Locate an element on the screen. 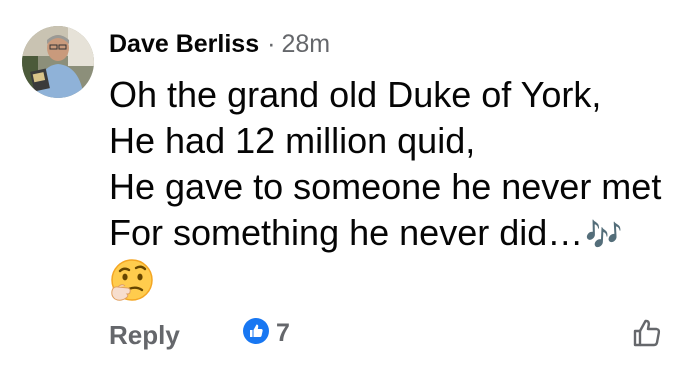 The height and width of the screenshot is (381, 690). reaction-count: 7 is located at coordinates (283, 332).